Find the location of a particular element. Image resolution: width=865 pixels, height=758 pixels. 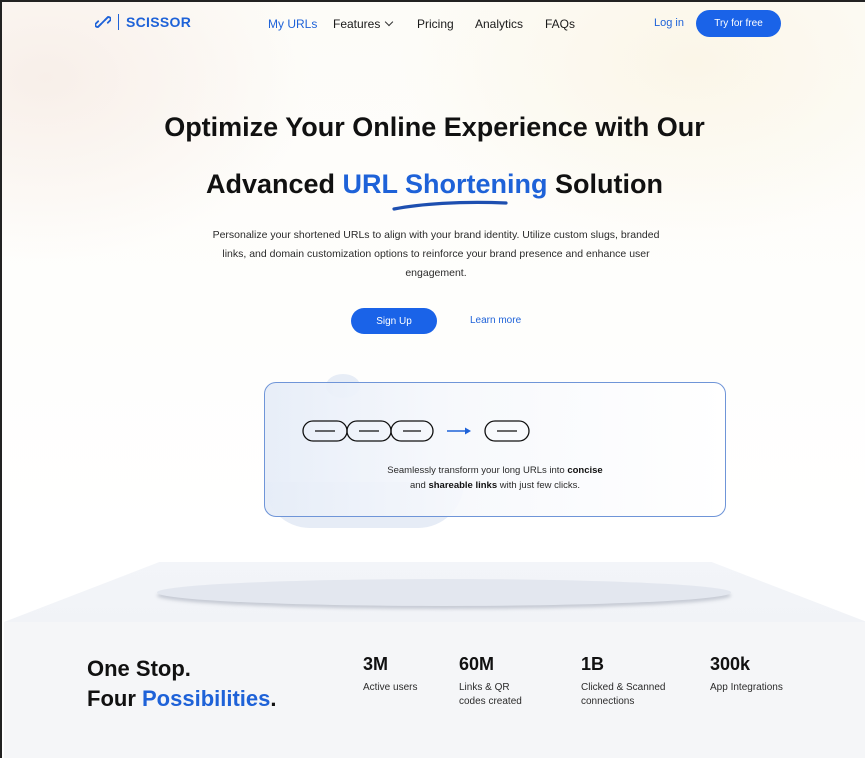

hero-title-pre: Advanced is located at coordinates (274, 184).